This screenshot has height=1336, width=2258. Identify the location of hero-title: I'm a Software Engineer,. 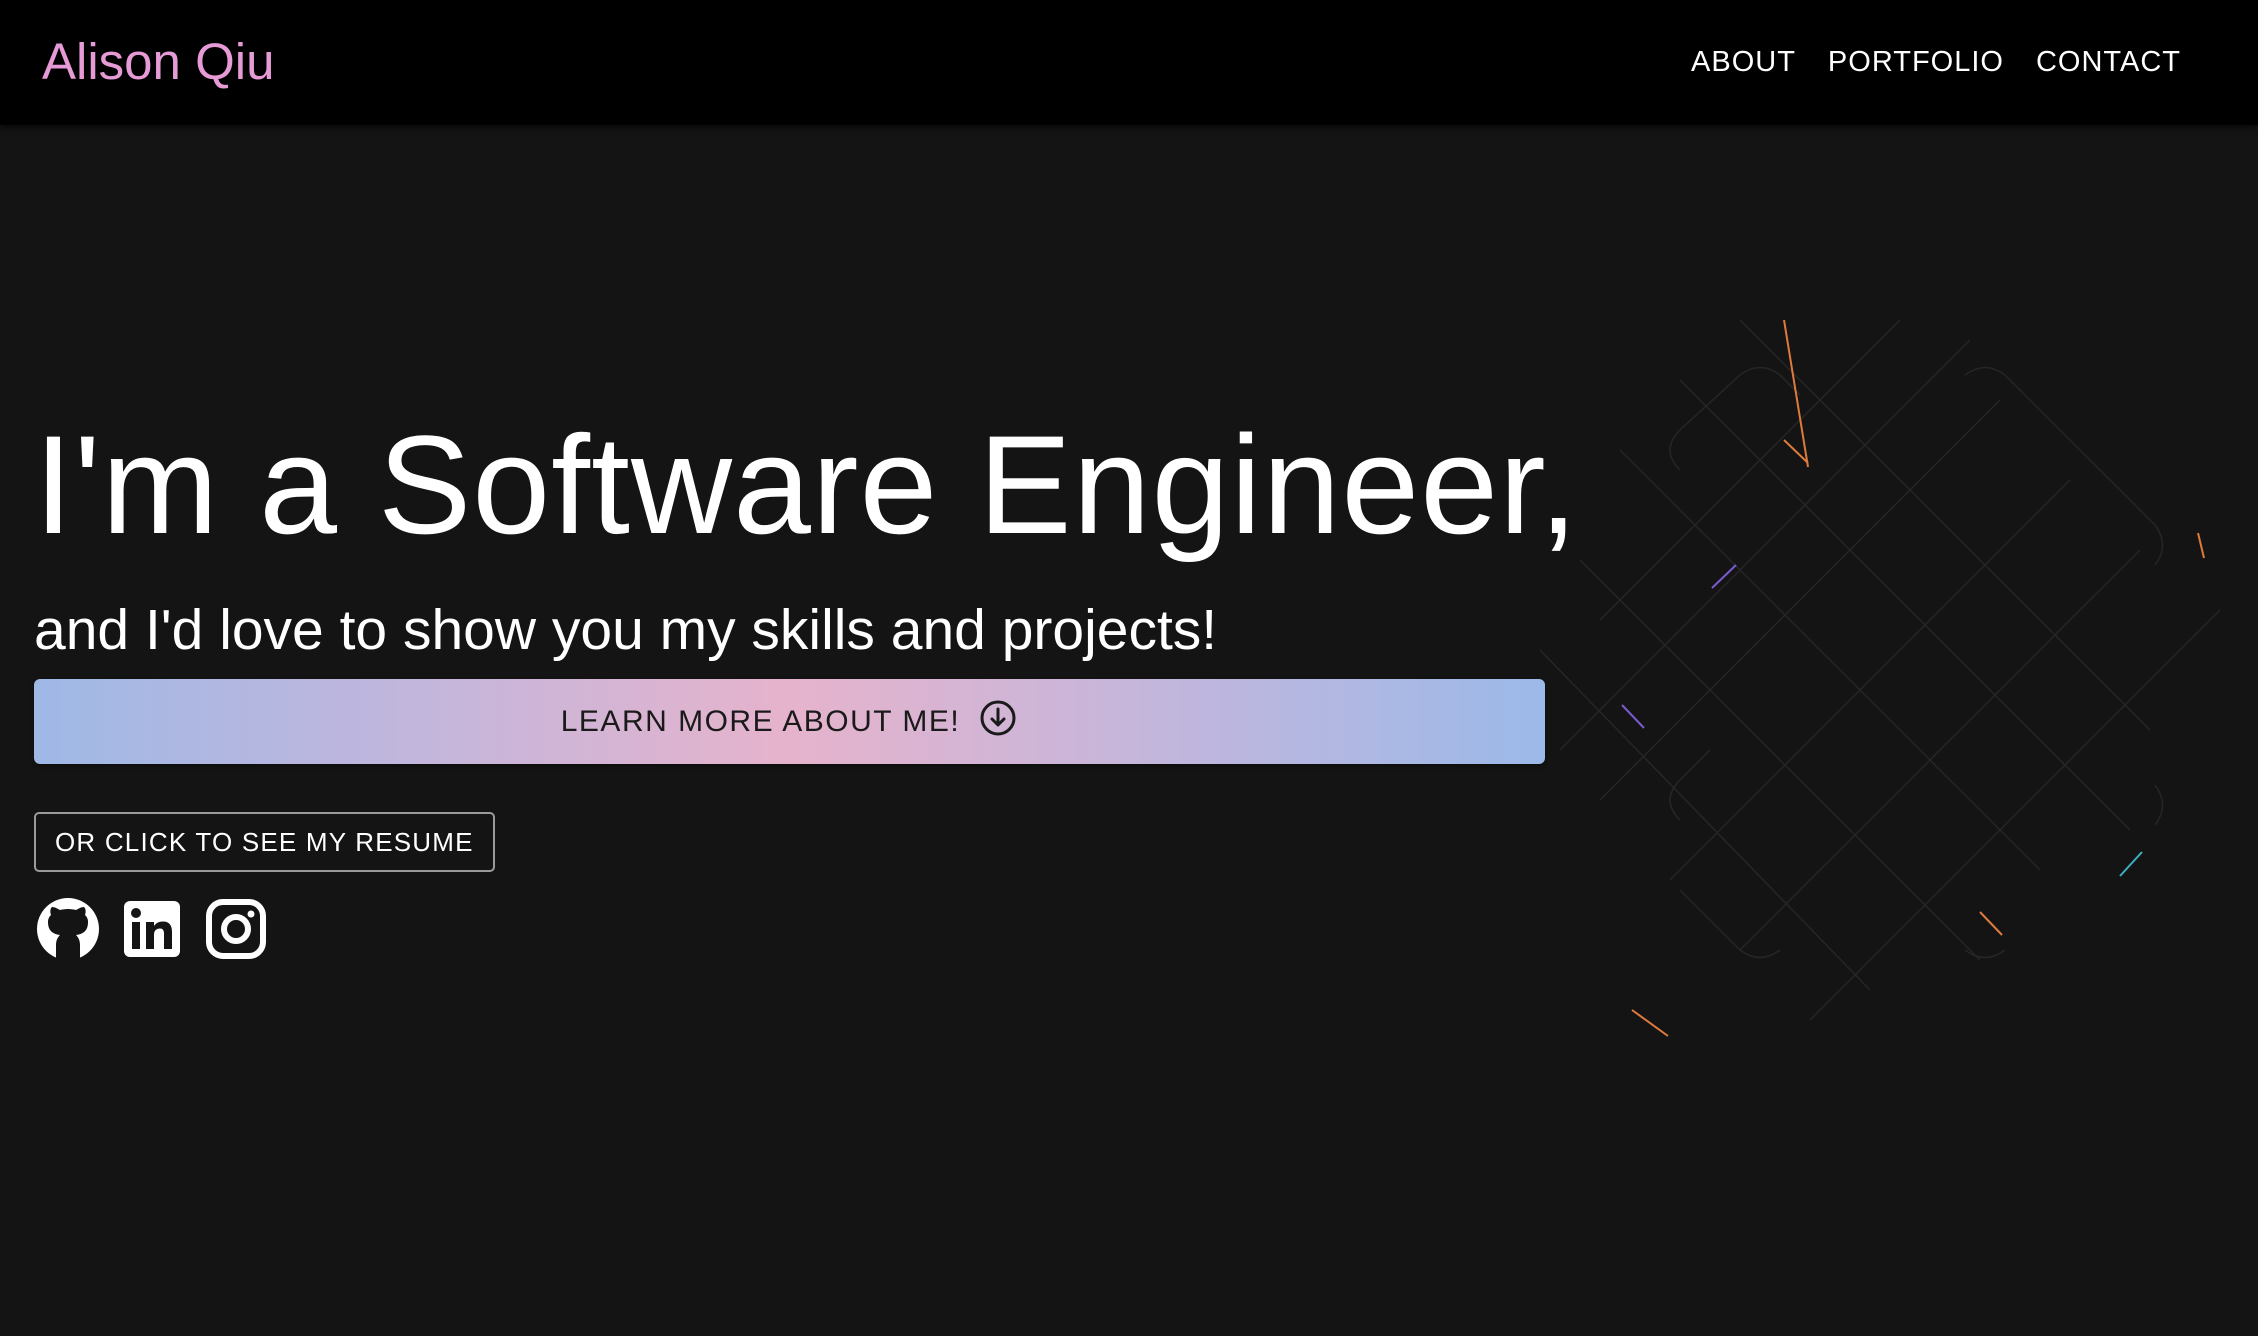
(806, 484).